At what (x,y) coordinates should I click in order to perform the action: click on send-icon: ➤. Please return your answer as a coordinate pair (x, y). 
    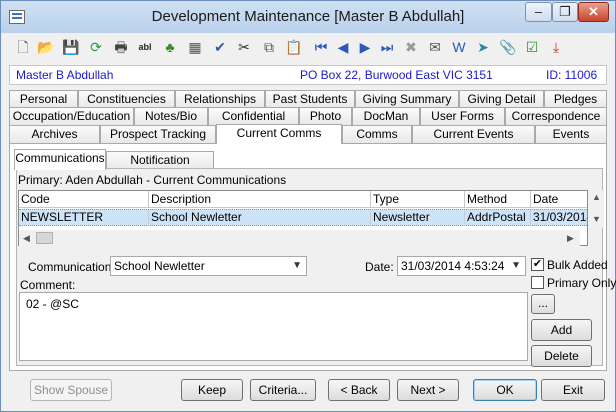
    Looking at the image, I should click on (483, 47).